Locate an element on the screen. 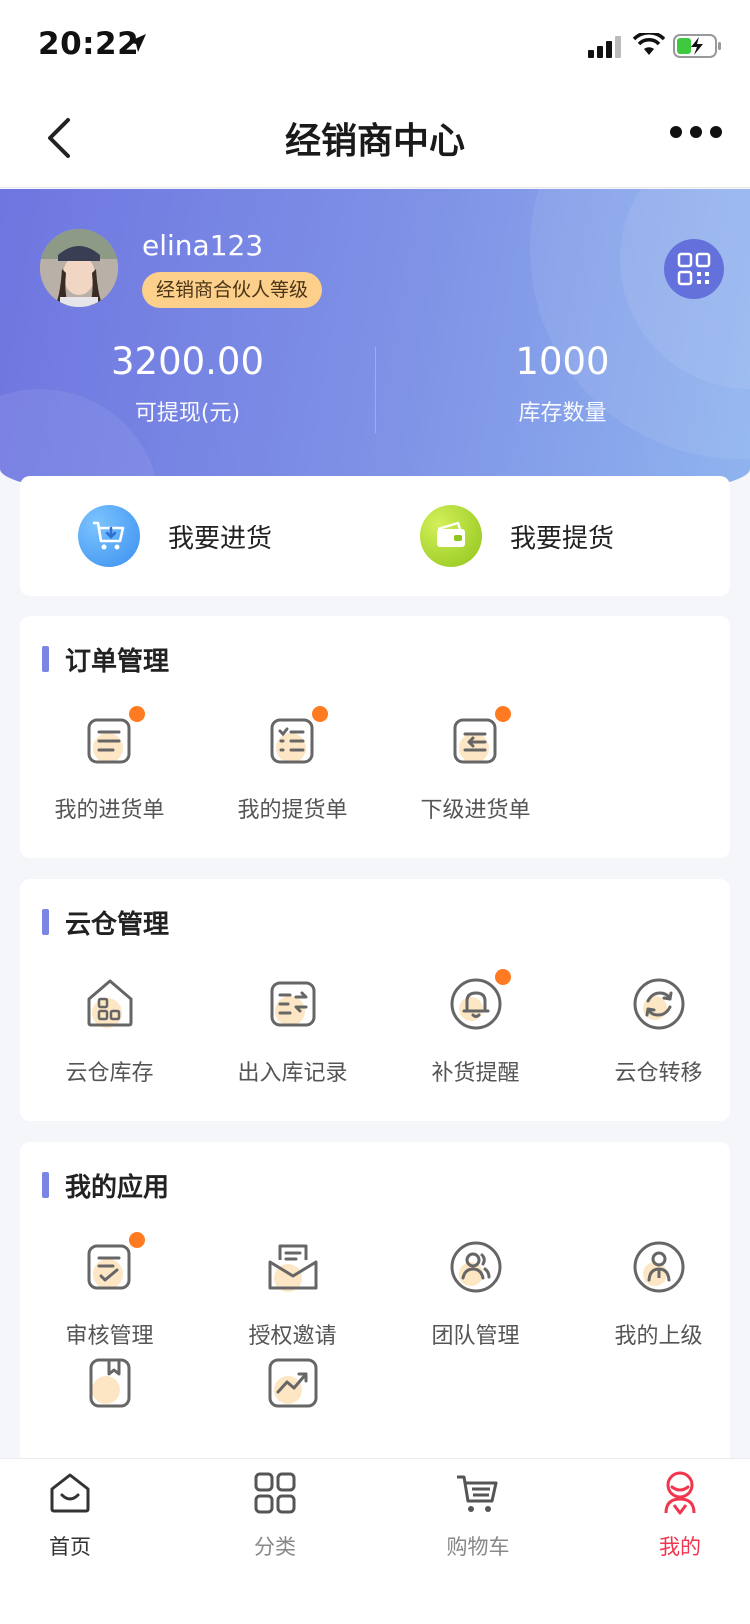 This screenshot has height=1624, width=750. cellular-signal-icon is located at coordinates (604, 47).